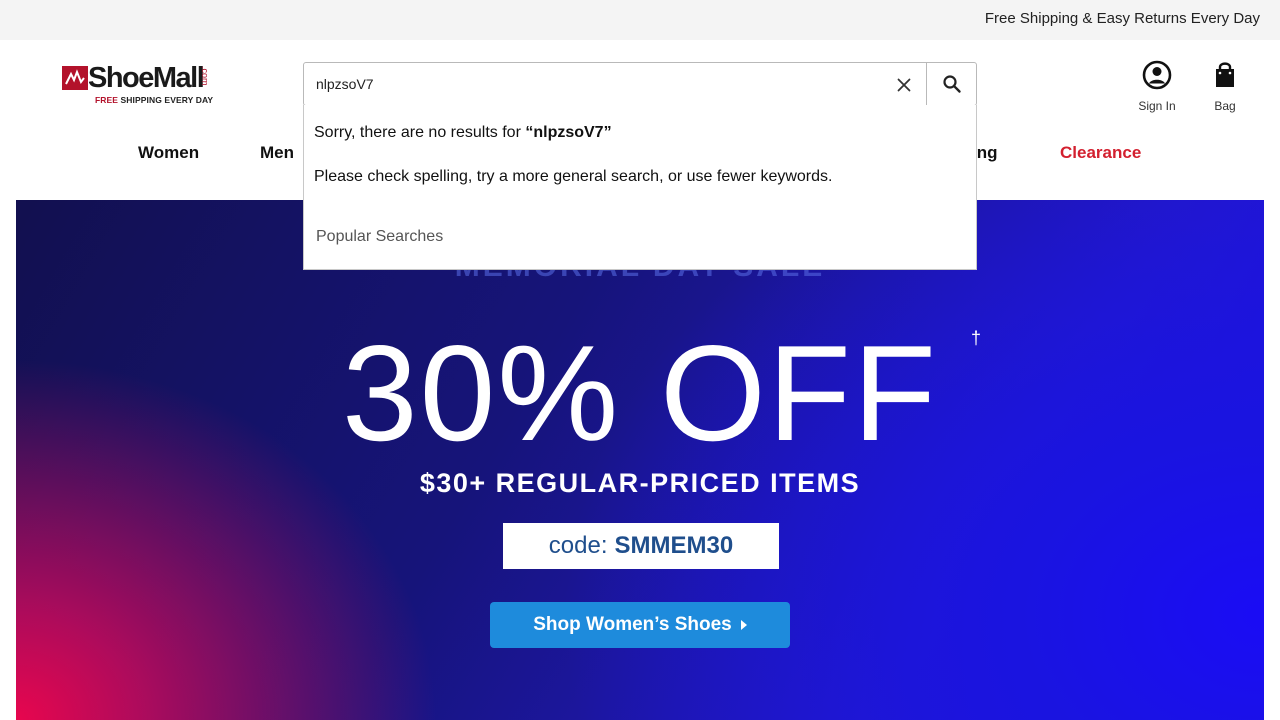  I want to click on promo-code-box: code: SMMEM30, so click(641, 546).